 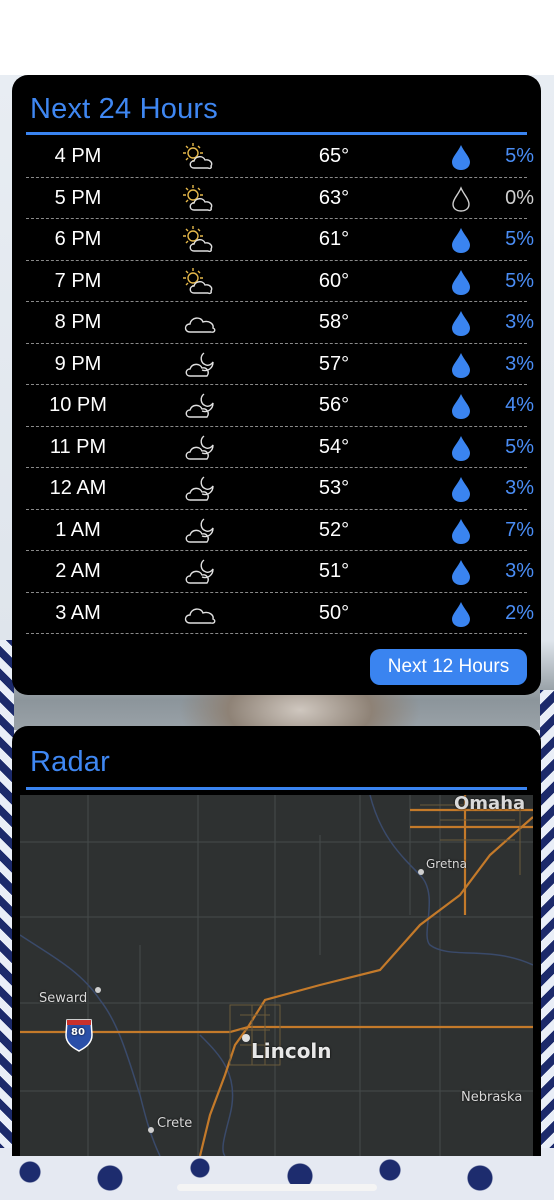 What do you see at coordinates (492, 1097) in the screenshot?
I see `map-label-nebraska: Nebraska` at bounding box center [492, 1097].